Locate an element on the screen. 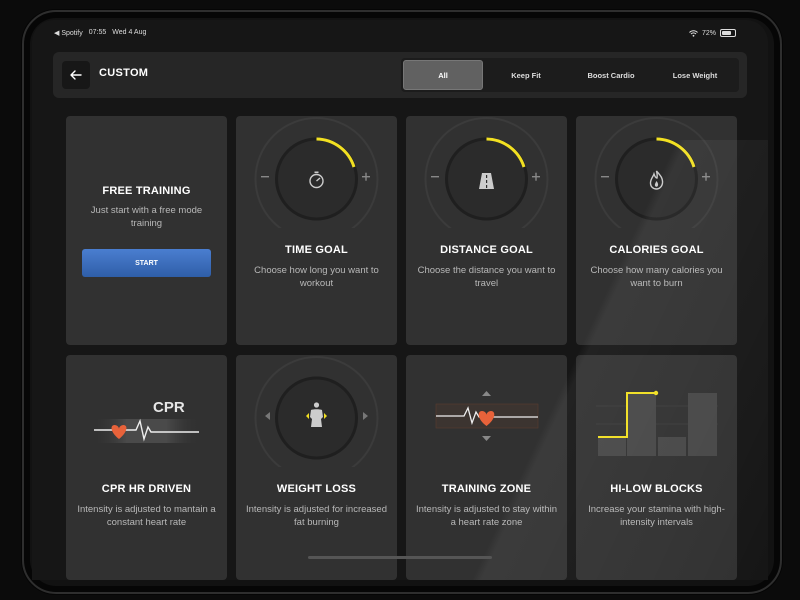 This screenshot has height=600, width=800. status-date: Wed 4 Aug is located at coordinates (129, 32).